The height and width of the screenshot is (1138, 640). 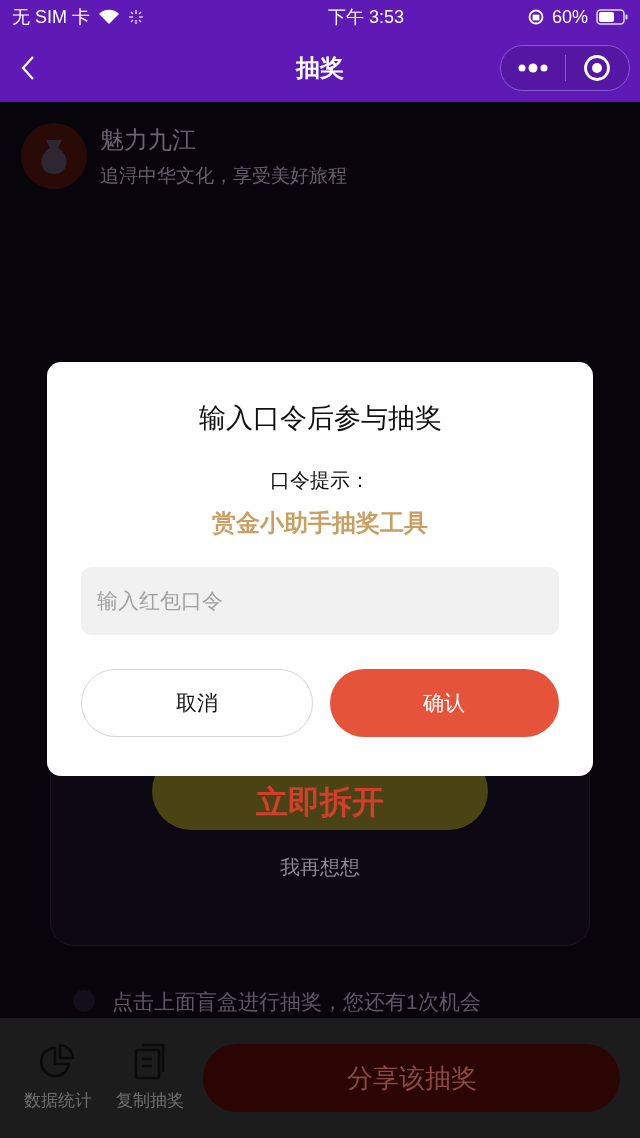 I want to click on back-icon, so click(x=28, y=68).